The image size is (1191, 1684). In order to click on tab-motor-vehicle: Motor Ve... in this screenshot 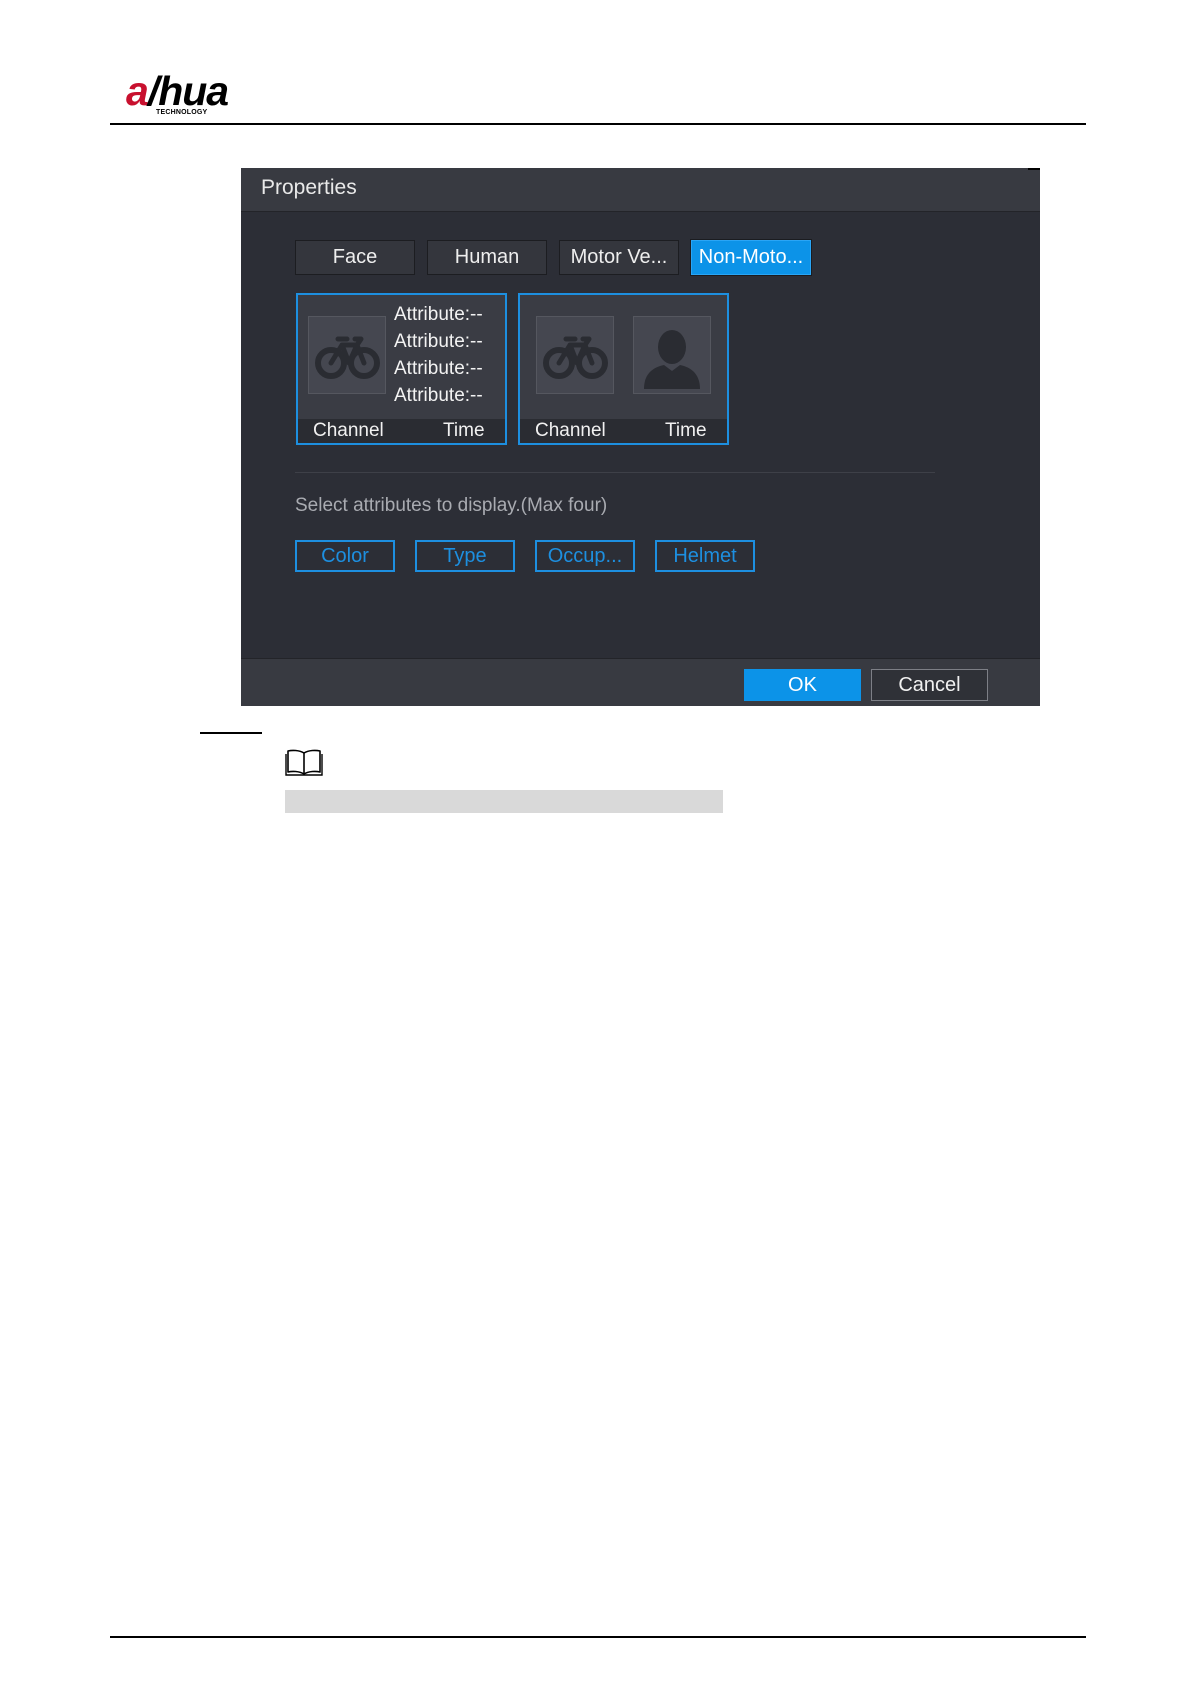, I will do `click(619, 257)`.